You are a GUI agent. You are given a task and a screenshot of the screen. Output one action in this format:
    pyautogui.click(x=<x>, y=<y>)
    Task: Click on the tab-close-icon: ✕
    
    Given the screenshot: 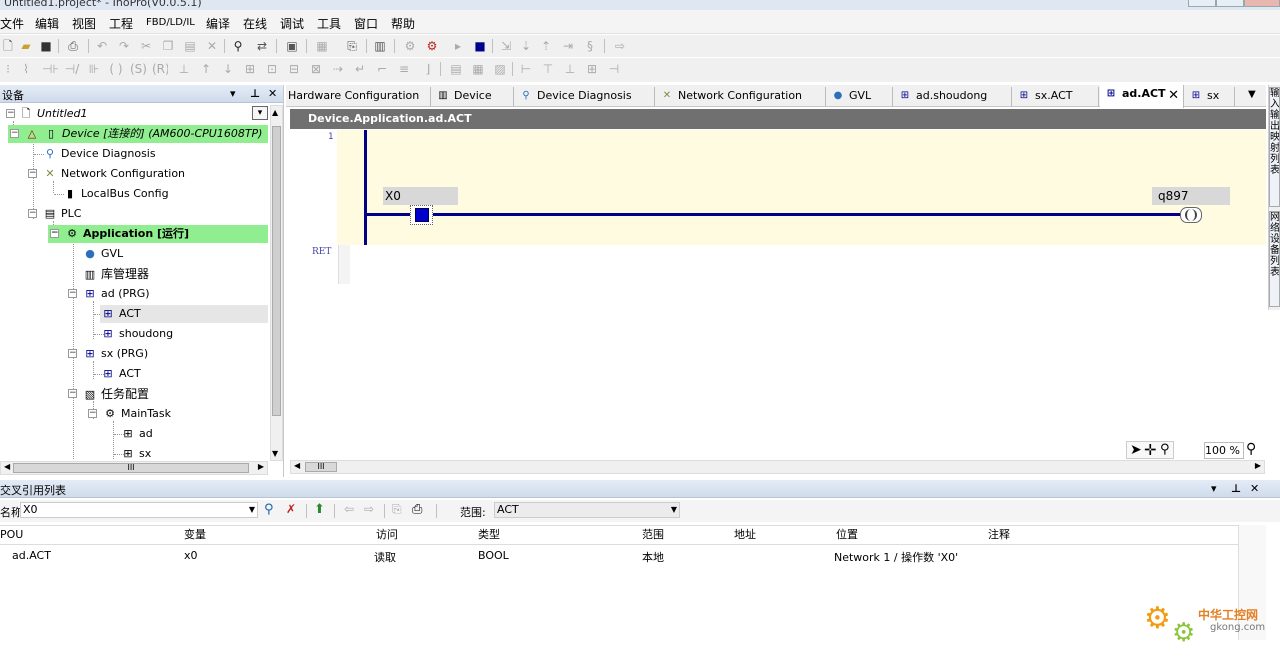 What is the action you would take?
    pyautogui.click(x=1173, y=96)
    